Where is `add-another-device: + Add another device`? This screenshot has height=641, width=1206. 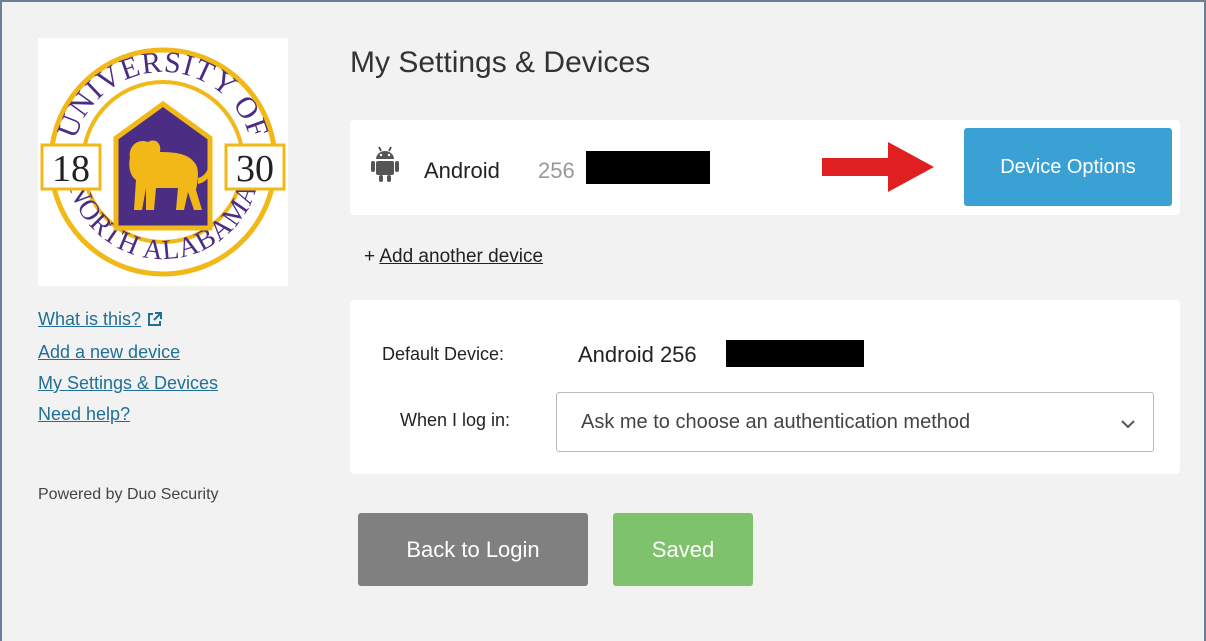
add-another-device: + Add another device is located at coordinates (453, 257).